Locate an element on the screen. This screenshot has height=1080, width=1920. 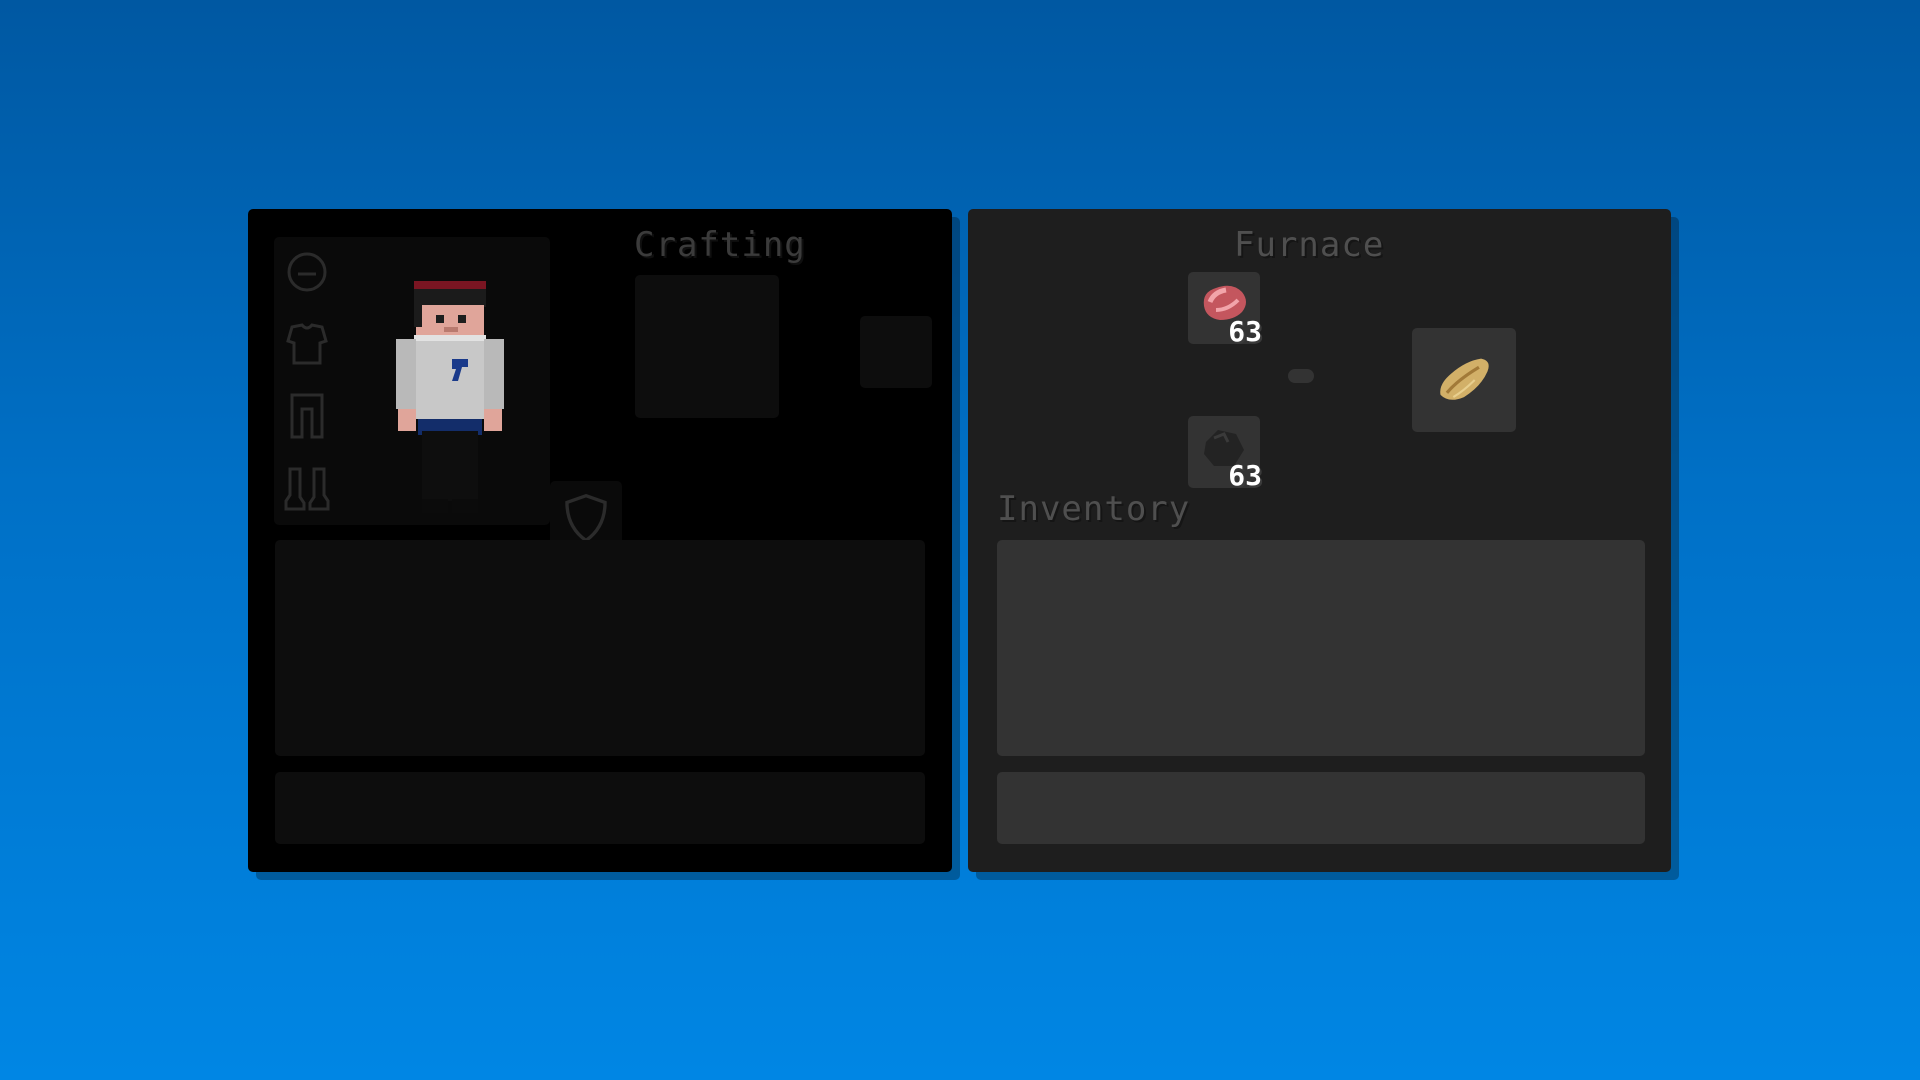
player-avatar is located at coordinates (450, 397).